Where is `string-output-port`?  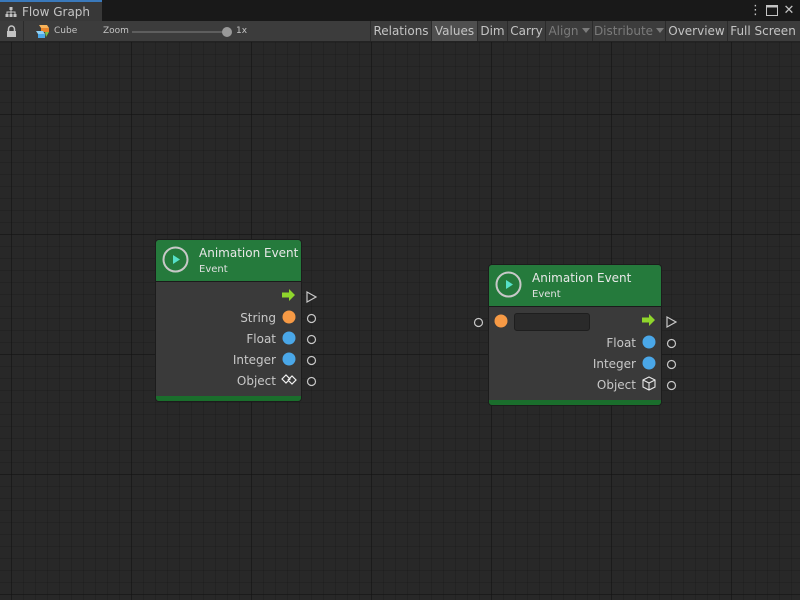
string-output-port is located at coordinates (311, 318).